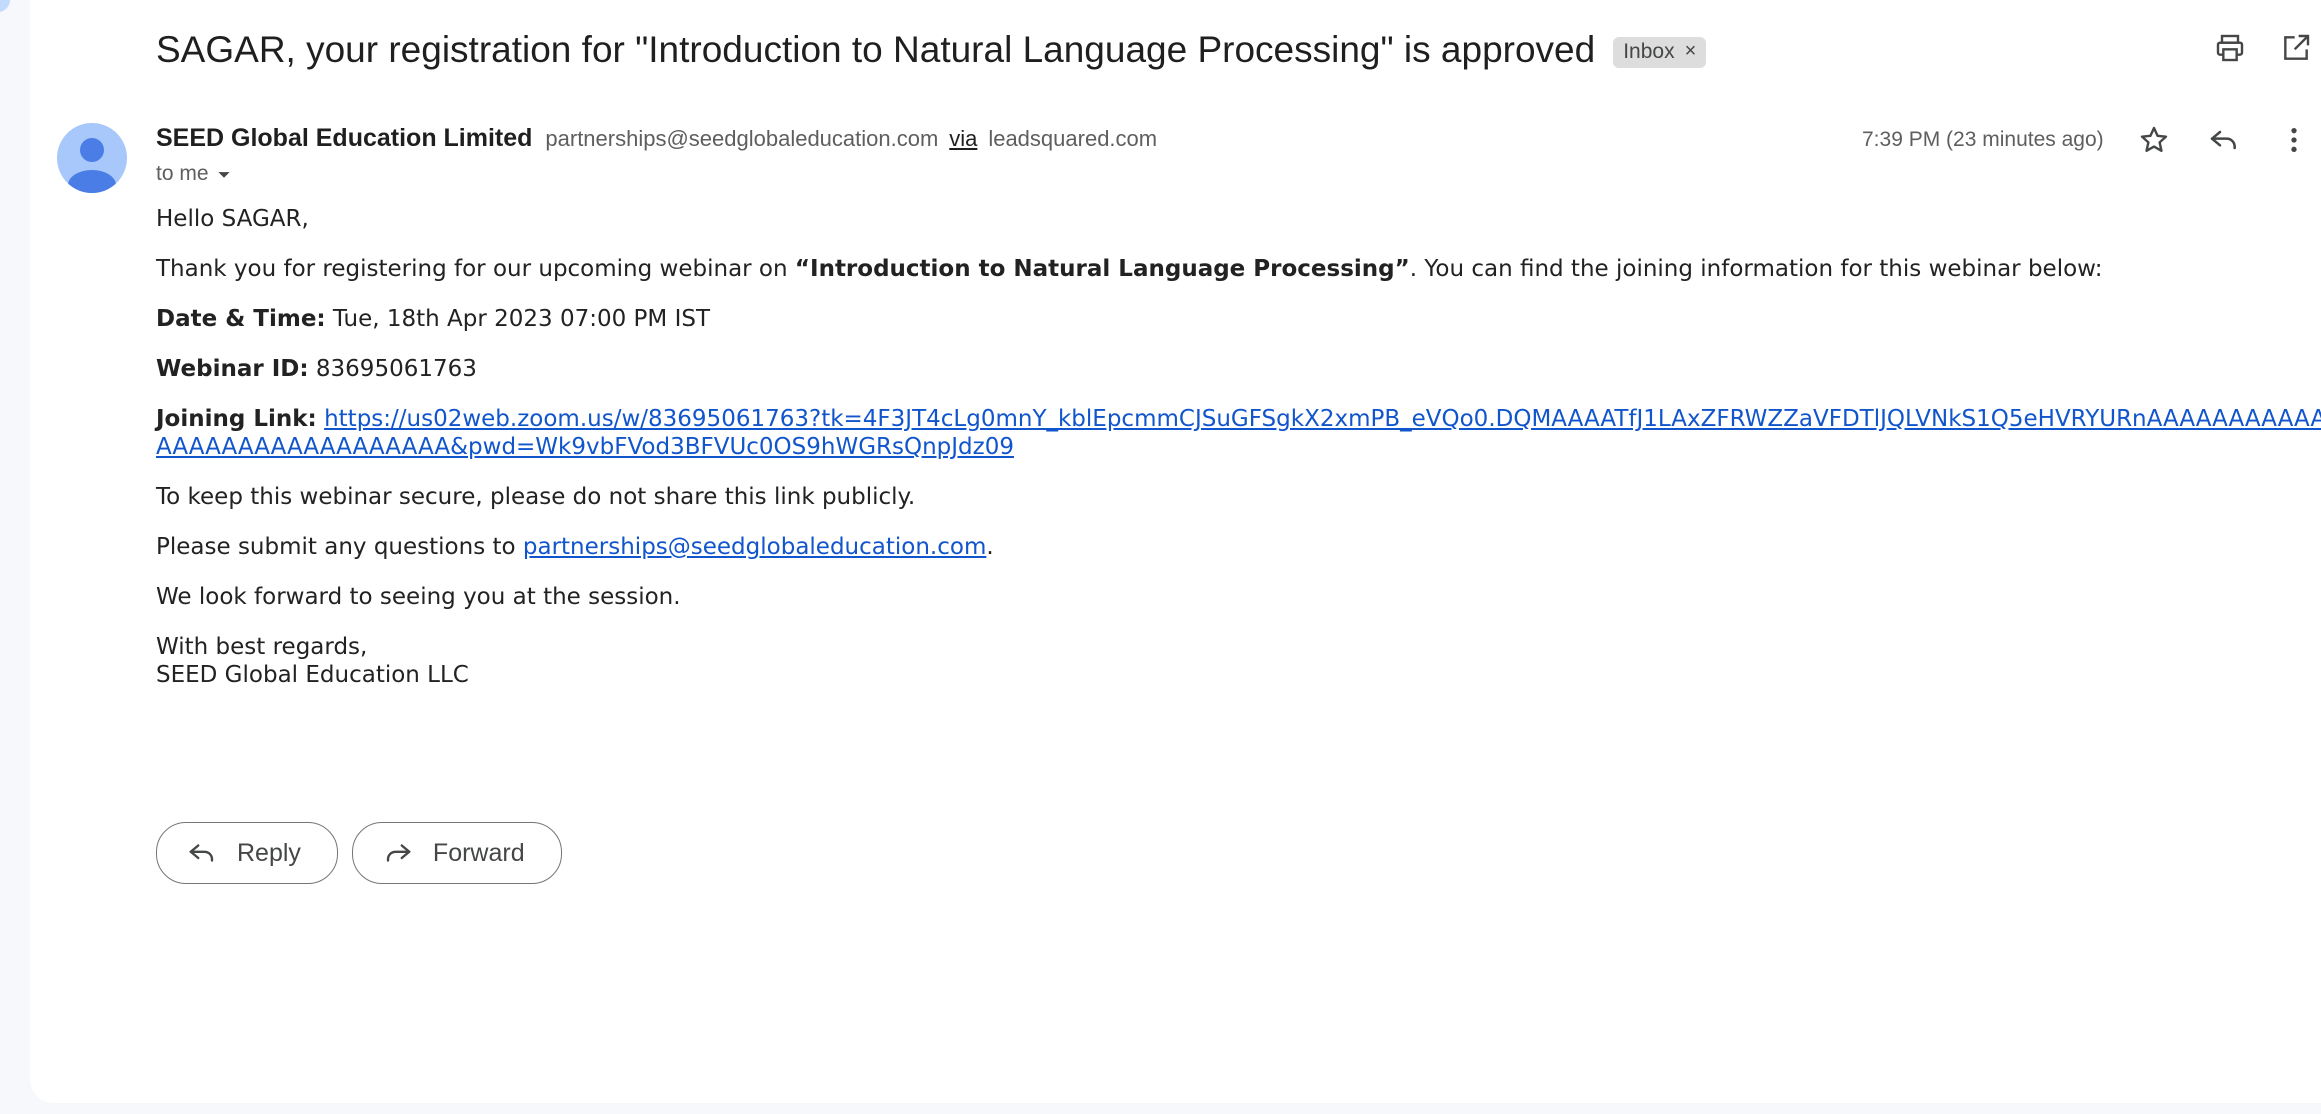  I want to click on signature-line: SEED Global Education LLC, so click(312, 675).